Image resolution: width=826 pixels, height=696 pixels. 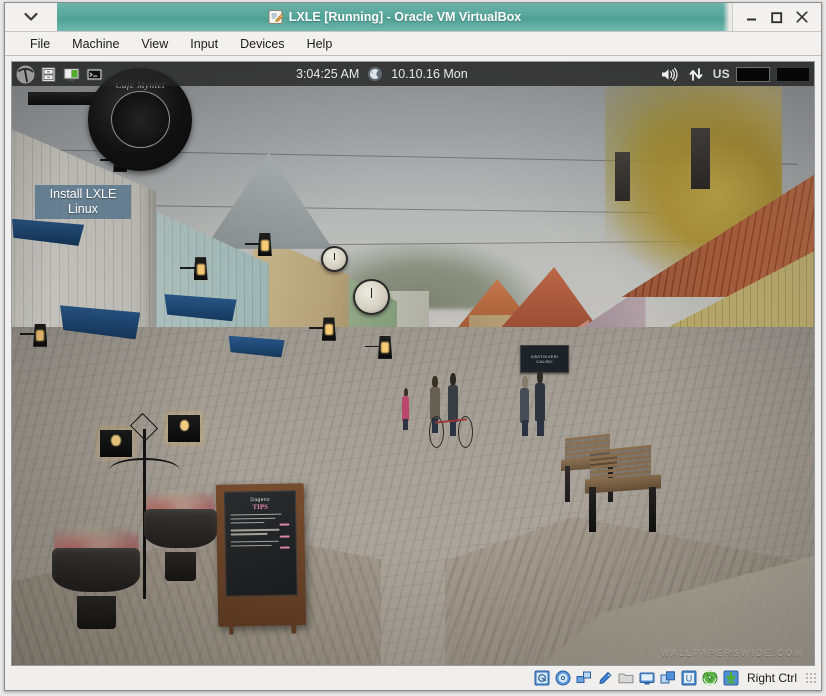 What do you see at coordinates (542, 678) in the screenshot?
I see `status-hard-disk-icon` at bounding box center [542, 678].